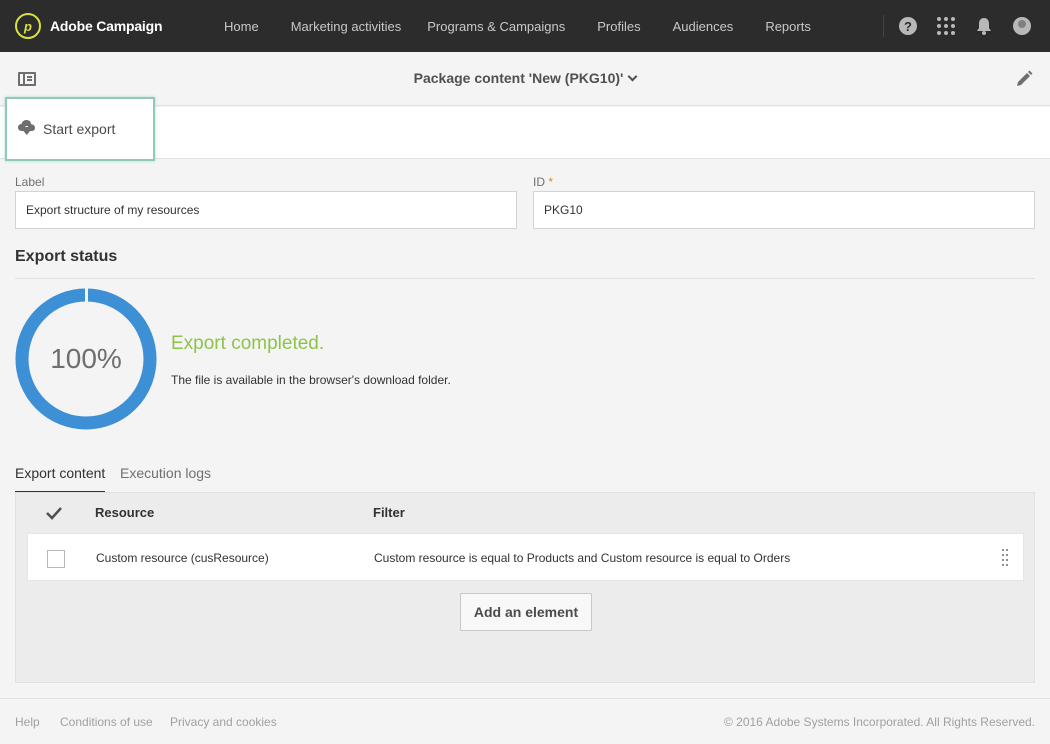 The height and width of the screenshot is (744, 1050). I want to click on column-header-resource: Resource, so click(124, 512).